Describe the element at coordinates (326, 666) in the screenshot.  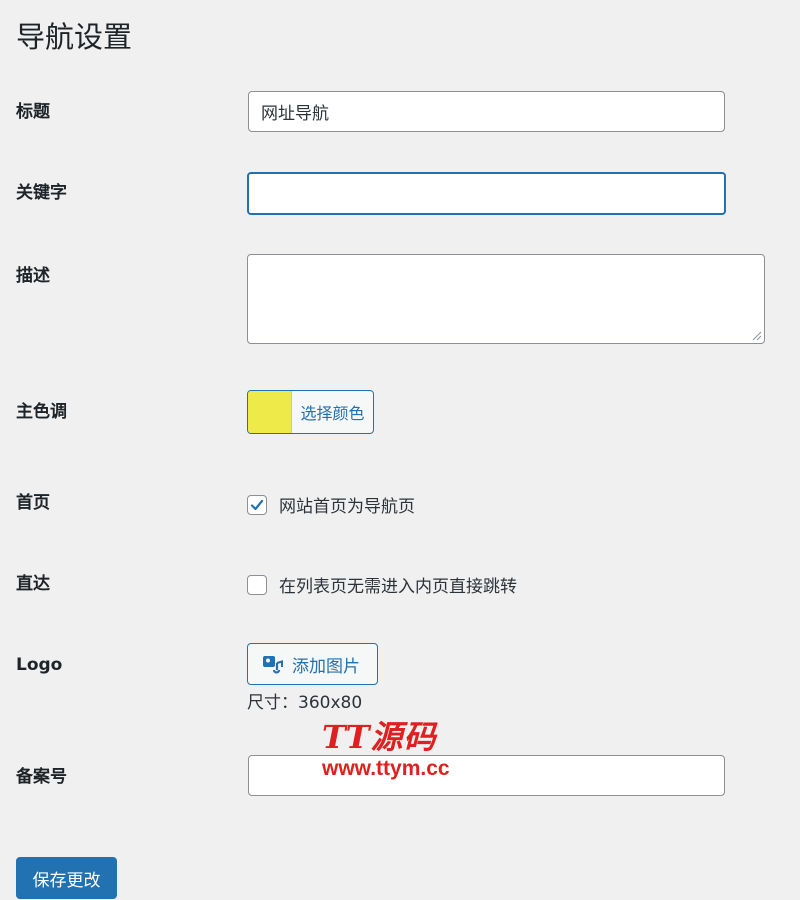
I see `add-image-label: 添加图片` at that location.